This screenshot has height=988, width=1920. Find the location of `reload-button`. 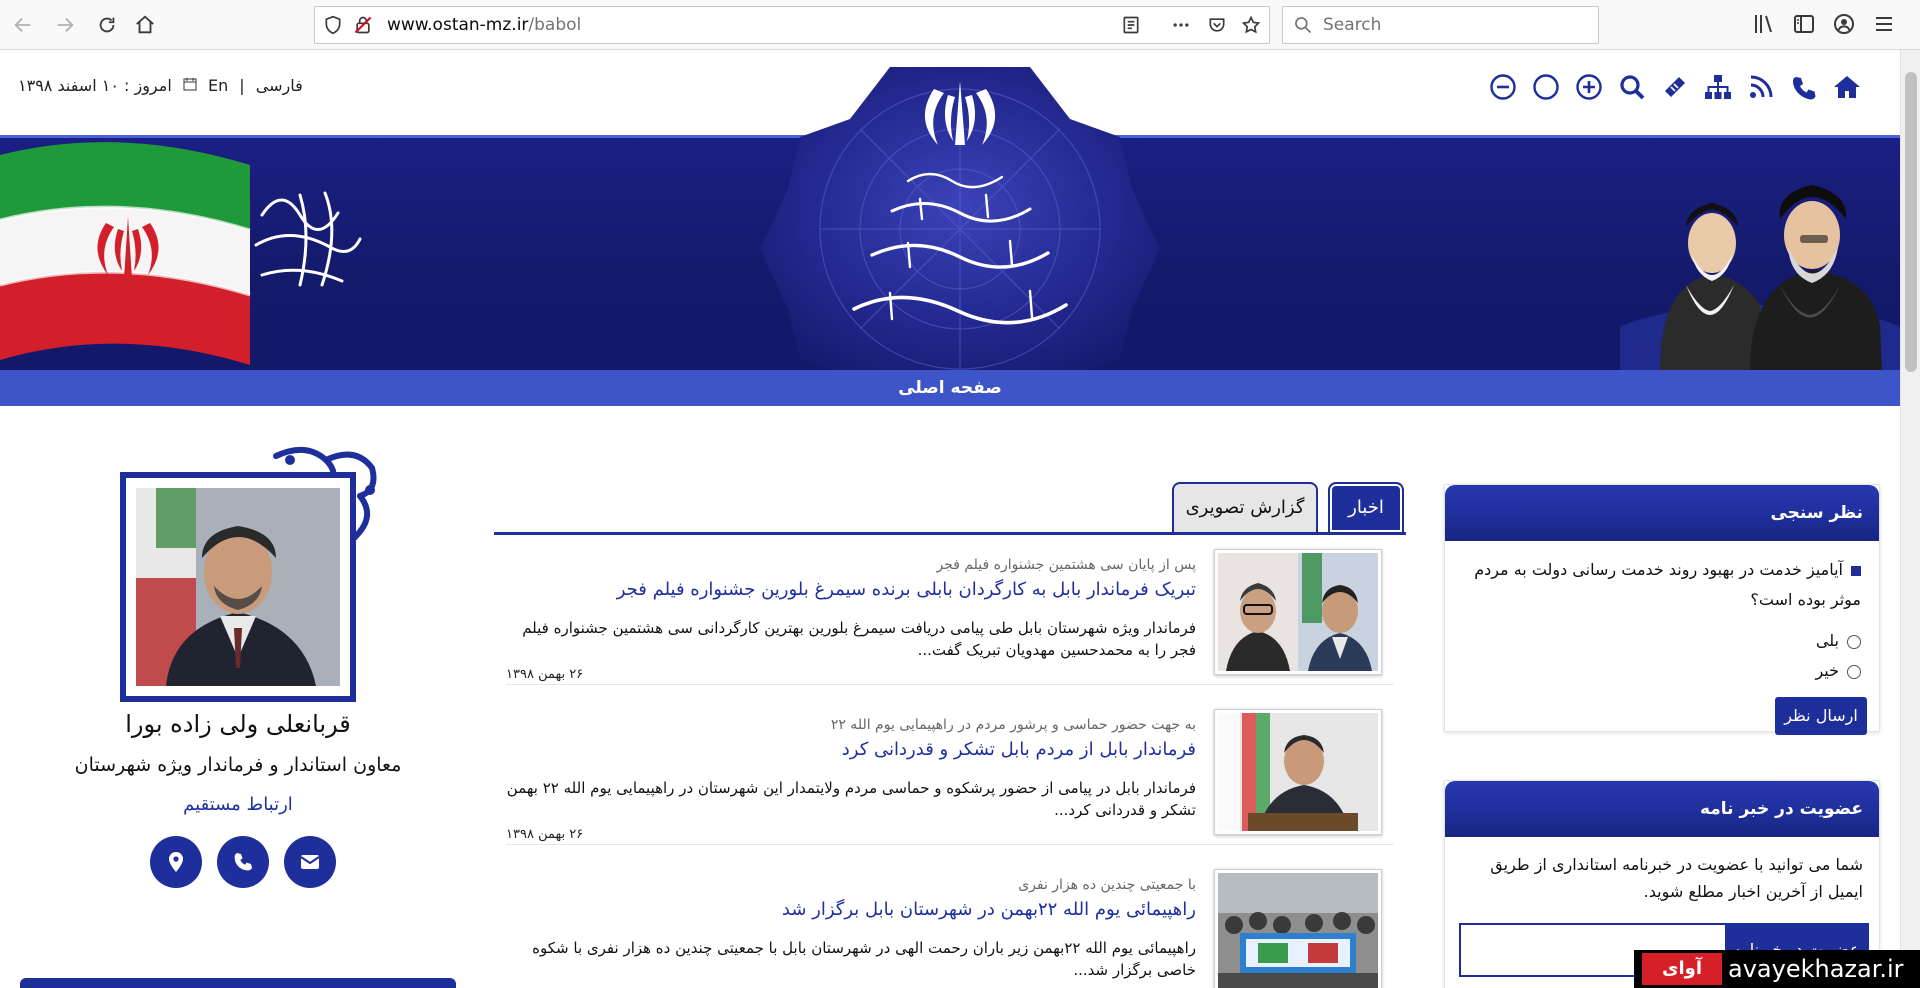

reload-button is located at coordinates (107, 25).